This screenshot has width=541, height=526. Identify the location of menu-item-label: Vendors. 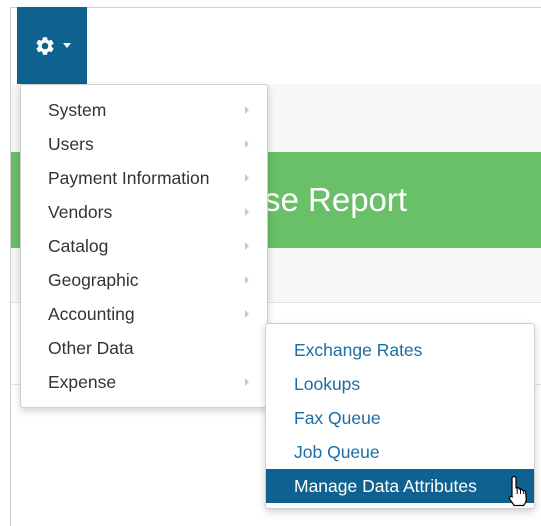
(80, 211).